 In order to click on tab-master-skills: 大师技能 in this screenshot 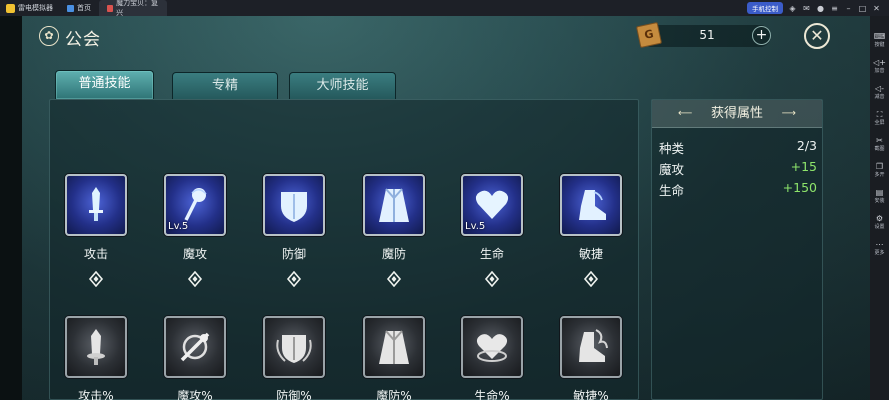, I will do `click(342, 85)`.